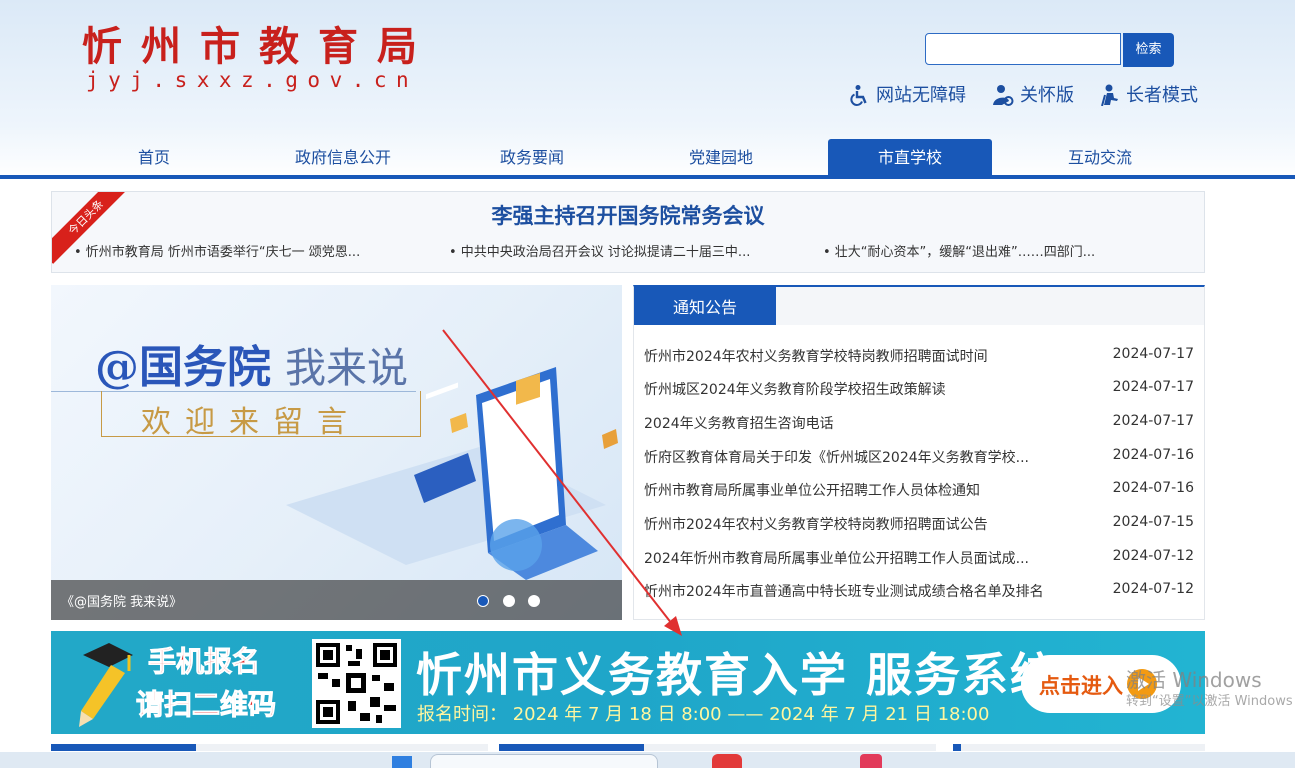 The width and height of the screenshot is (1295, 768). I want to click on notice-row: 2024年义务教育招生咨询电话 2024-07-17, so click(919, 423).